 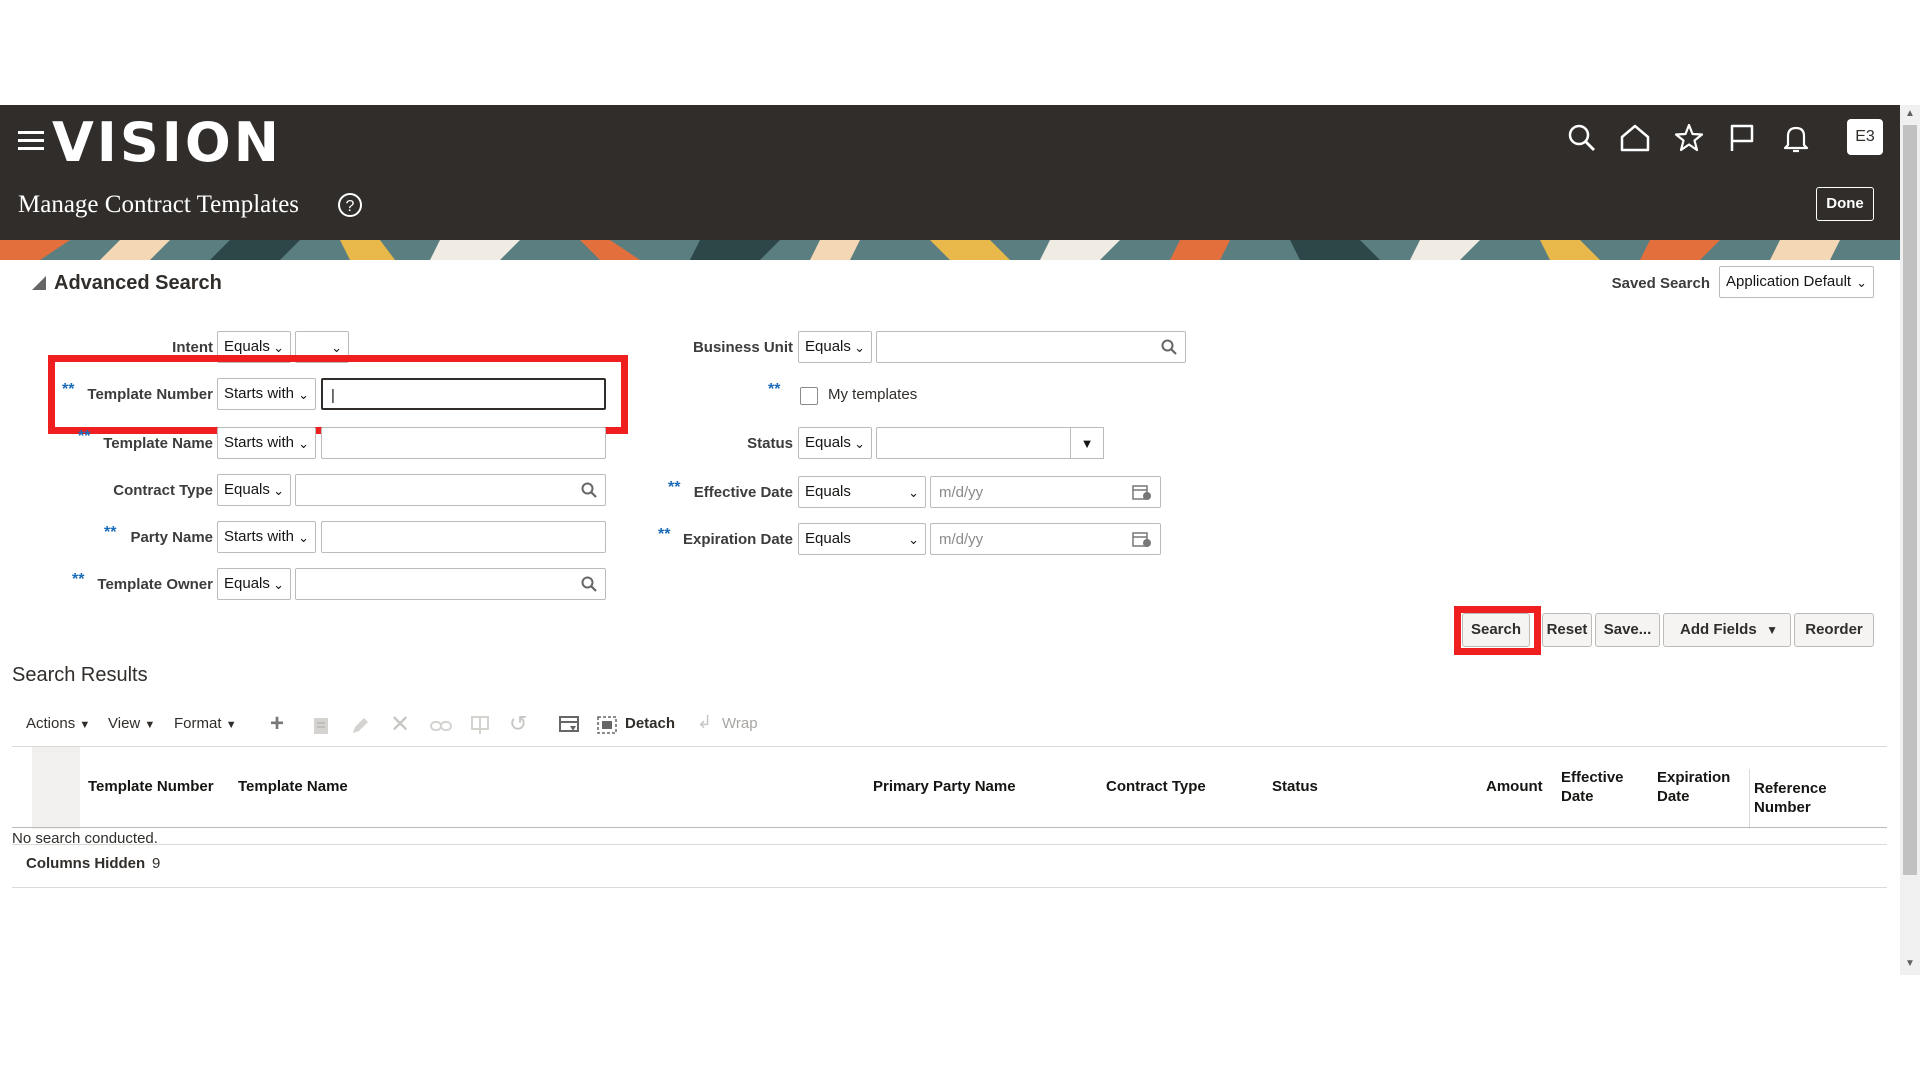 I want to click on reorder-button: Reorder, so click(x=1834, y=630).